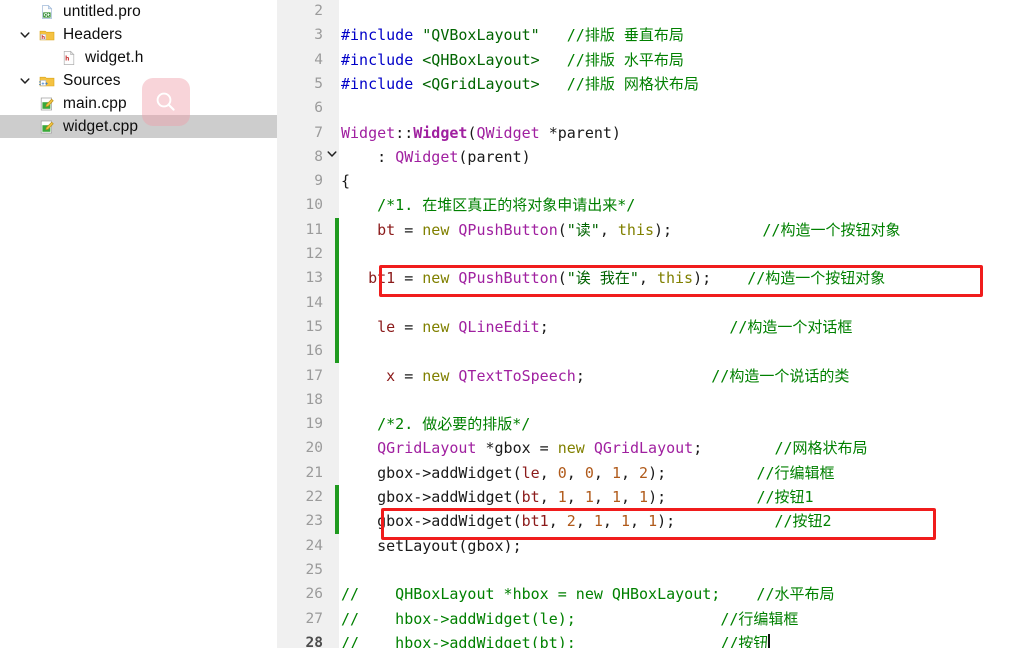 This screenshot has width=1015, height=648. Describe the element at coordinates (44, 84) in the screenshot. I see `svg-text: C++` at that location.